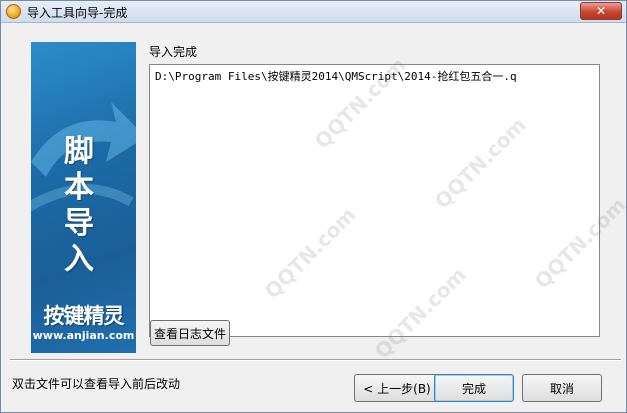  Describe the element at coordinates (315, 360) in the screenshot. I see `divider` at that location.